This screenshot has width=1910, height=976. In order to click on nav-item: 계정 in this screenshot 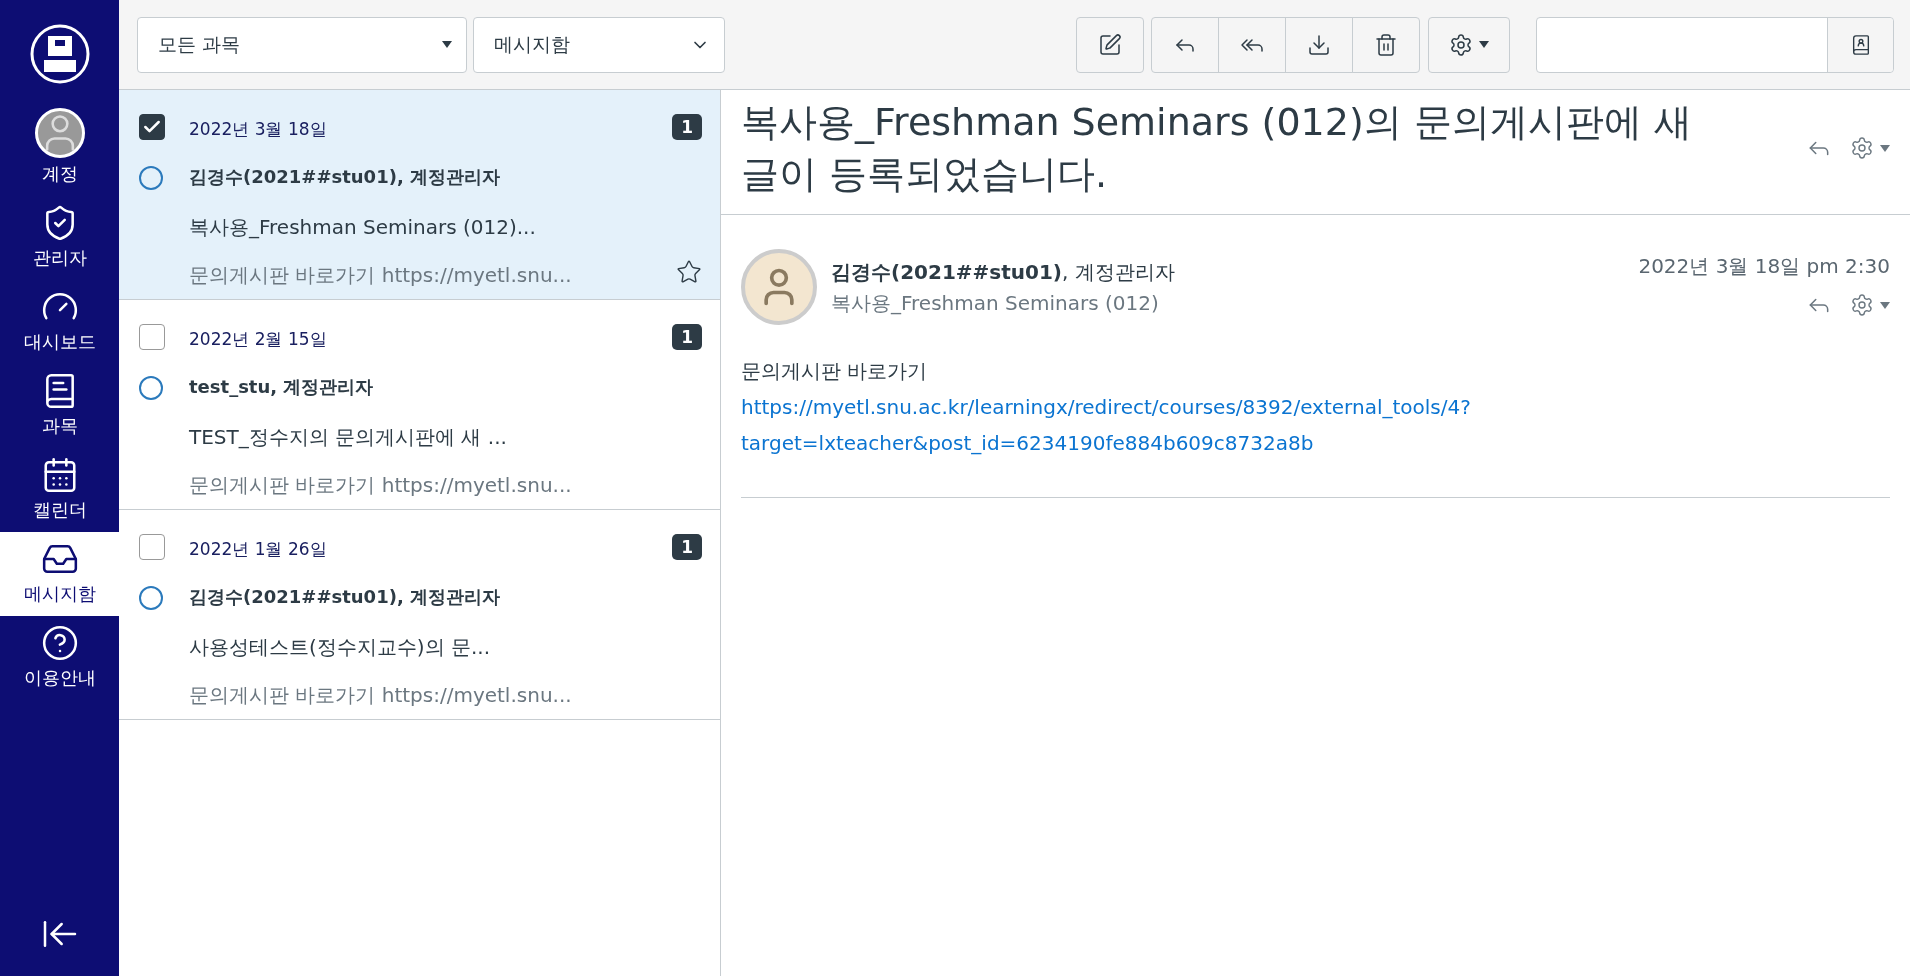, I will do `click(59, 148)`.